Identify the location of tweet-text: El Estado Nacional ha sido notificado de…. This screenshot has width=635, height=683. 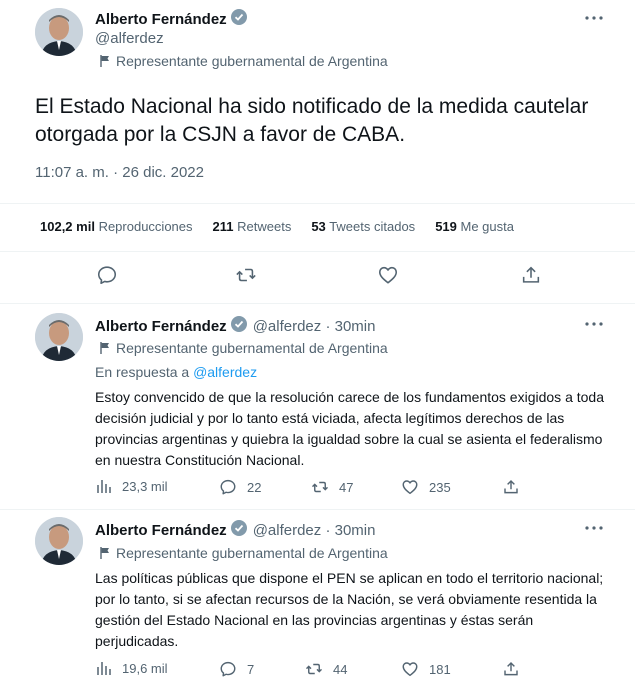
(312, 120).